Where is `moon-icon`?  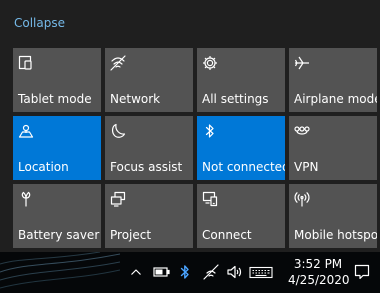 moon-icon is located at coordinates (118, 131).